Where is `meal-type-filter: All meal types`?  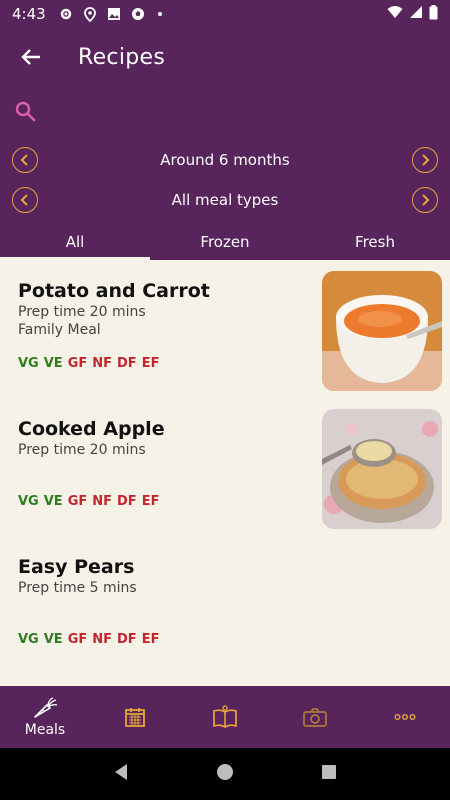 meal-type-filter: All meal types is located at coordinates (225, 200).